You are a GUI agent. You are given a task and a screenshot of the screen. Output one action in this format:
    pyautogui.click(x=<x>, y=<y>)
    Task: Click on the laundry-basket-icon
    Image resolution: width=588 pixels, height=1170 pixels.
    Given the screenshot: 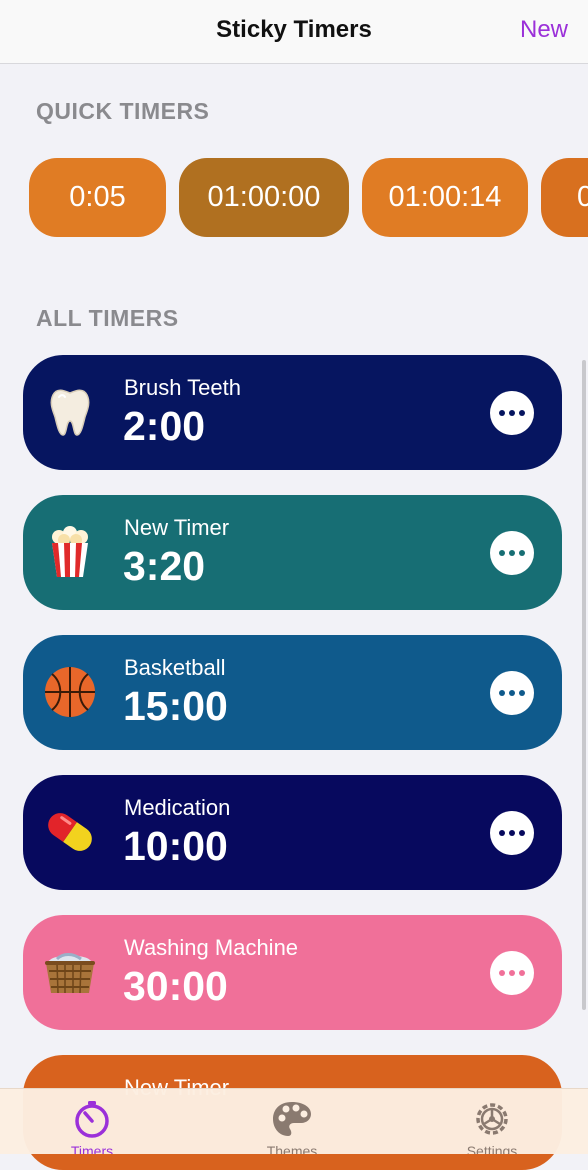 What is the action you would take?
    pyautogui.click(x=70, y=972)
    